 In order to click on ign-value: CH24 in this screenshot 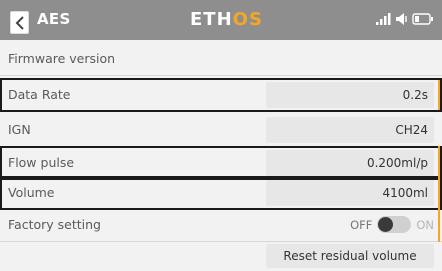, I will do `click(411, 130)`.